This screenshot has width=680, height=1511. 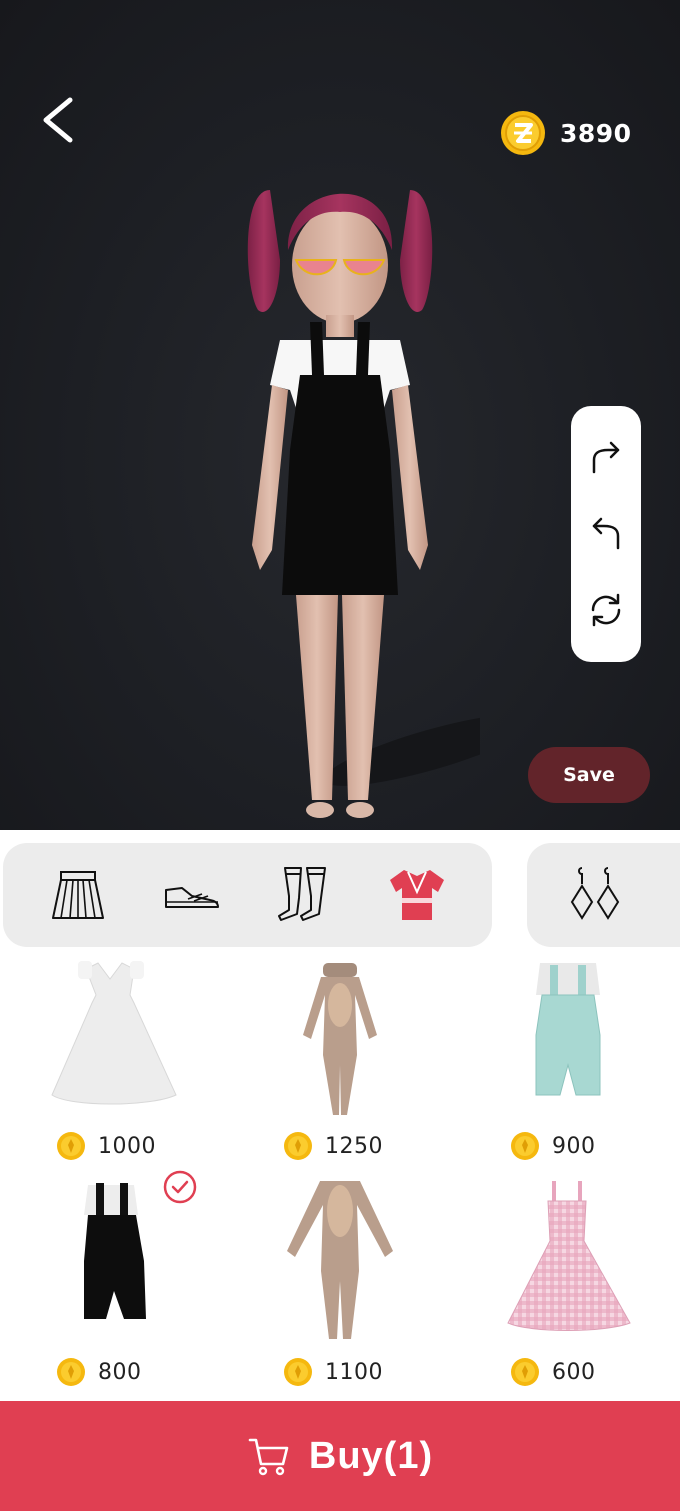 I want to click on undo-button, so click(x=606, y=534).